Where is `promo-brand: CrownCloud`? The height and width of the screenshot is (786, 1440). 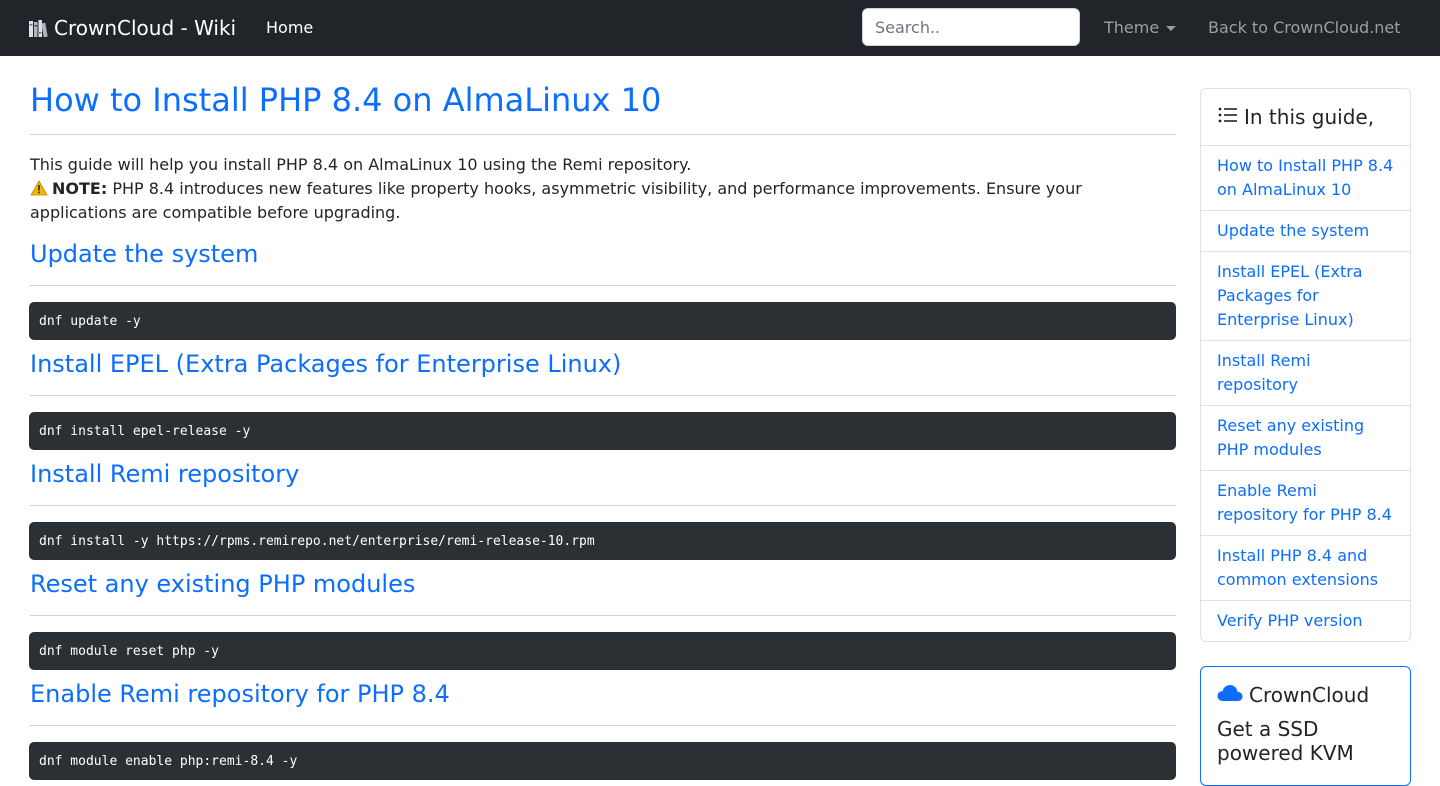
promo-brand: CrownCloud is located at coordinates (1305, 695).